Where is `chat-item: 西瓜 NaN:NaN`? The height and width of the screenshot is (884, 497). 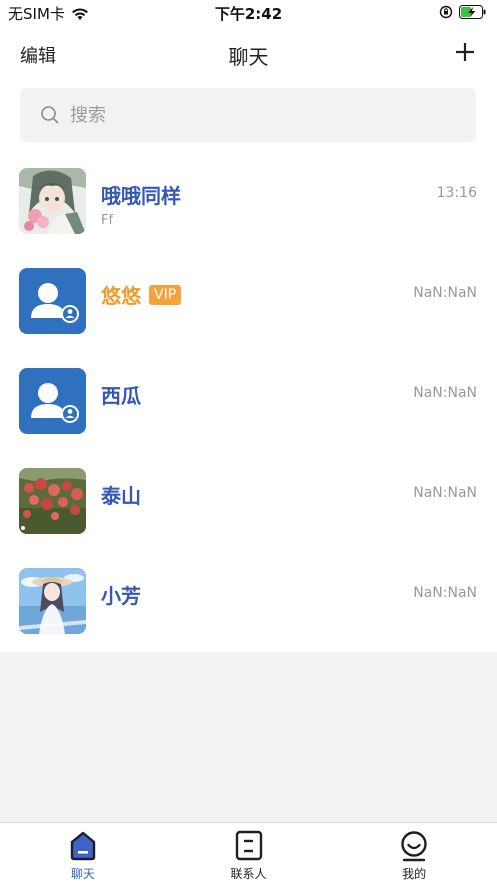
chat-item: 西瓜 NaN:NaN is located at coordinates (248, 408).